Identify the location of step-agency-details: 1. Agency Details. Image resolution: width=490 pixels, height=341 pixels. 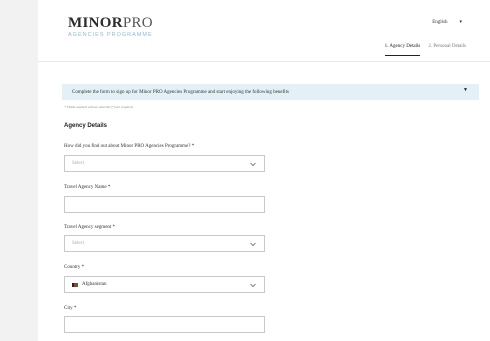
(402, 50).